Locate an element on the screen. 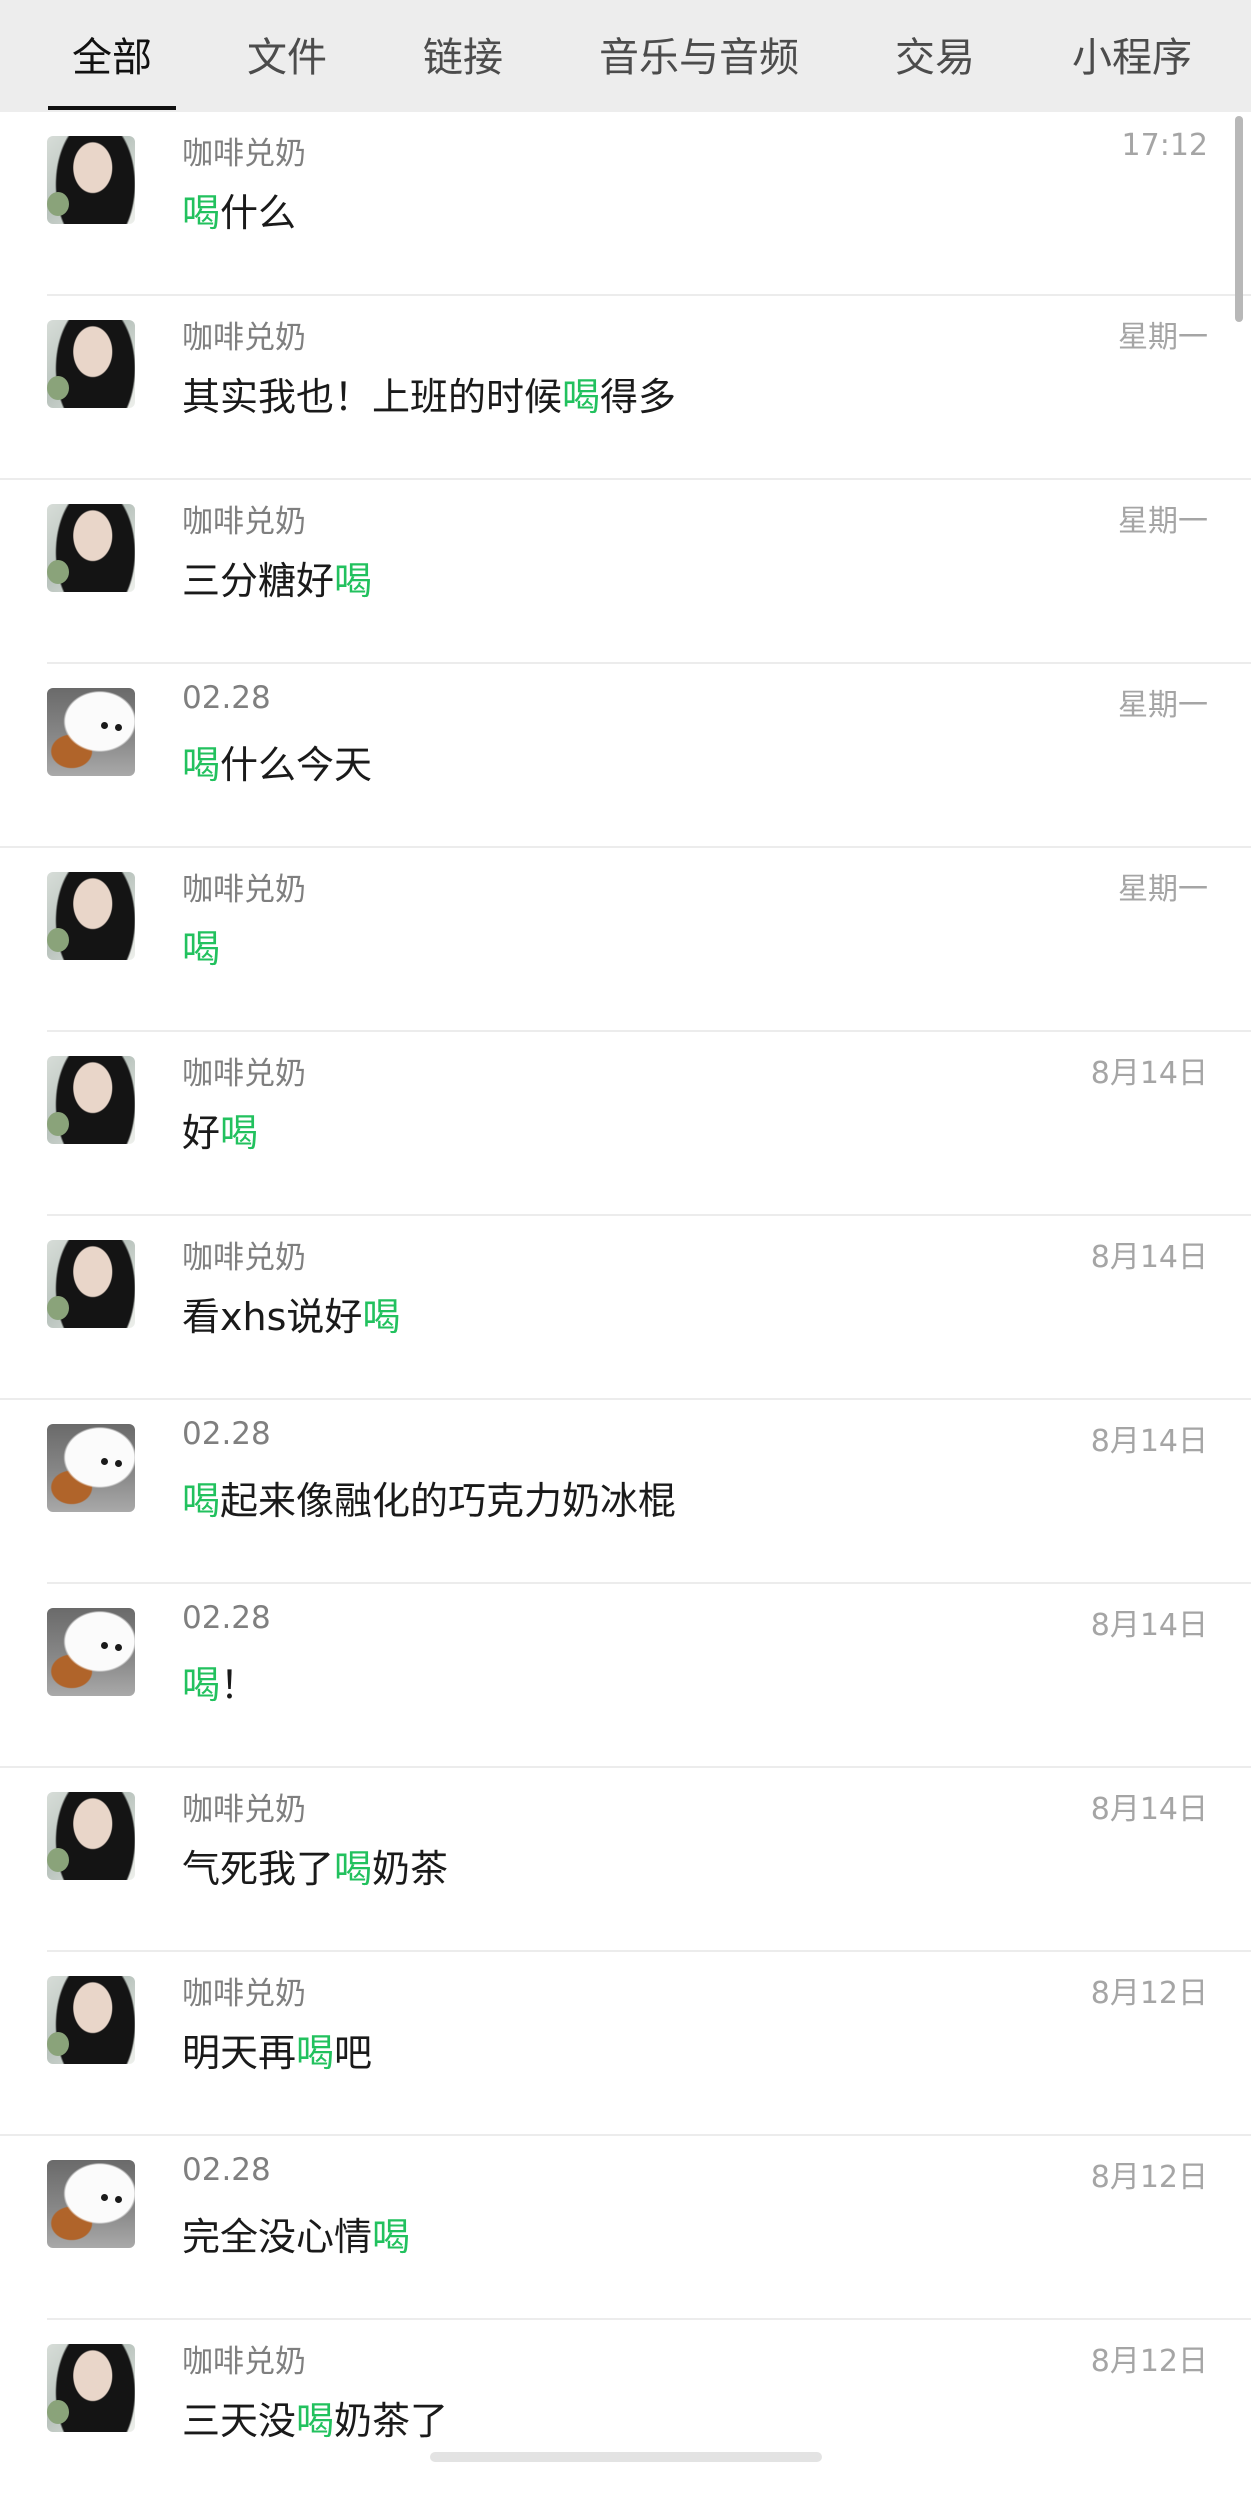  message-text-segment: 什么 is located at coordinates (258, 213).